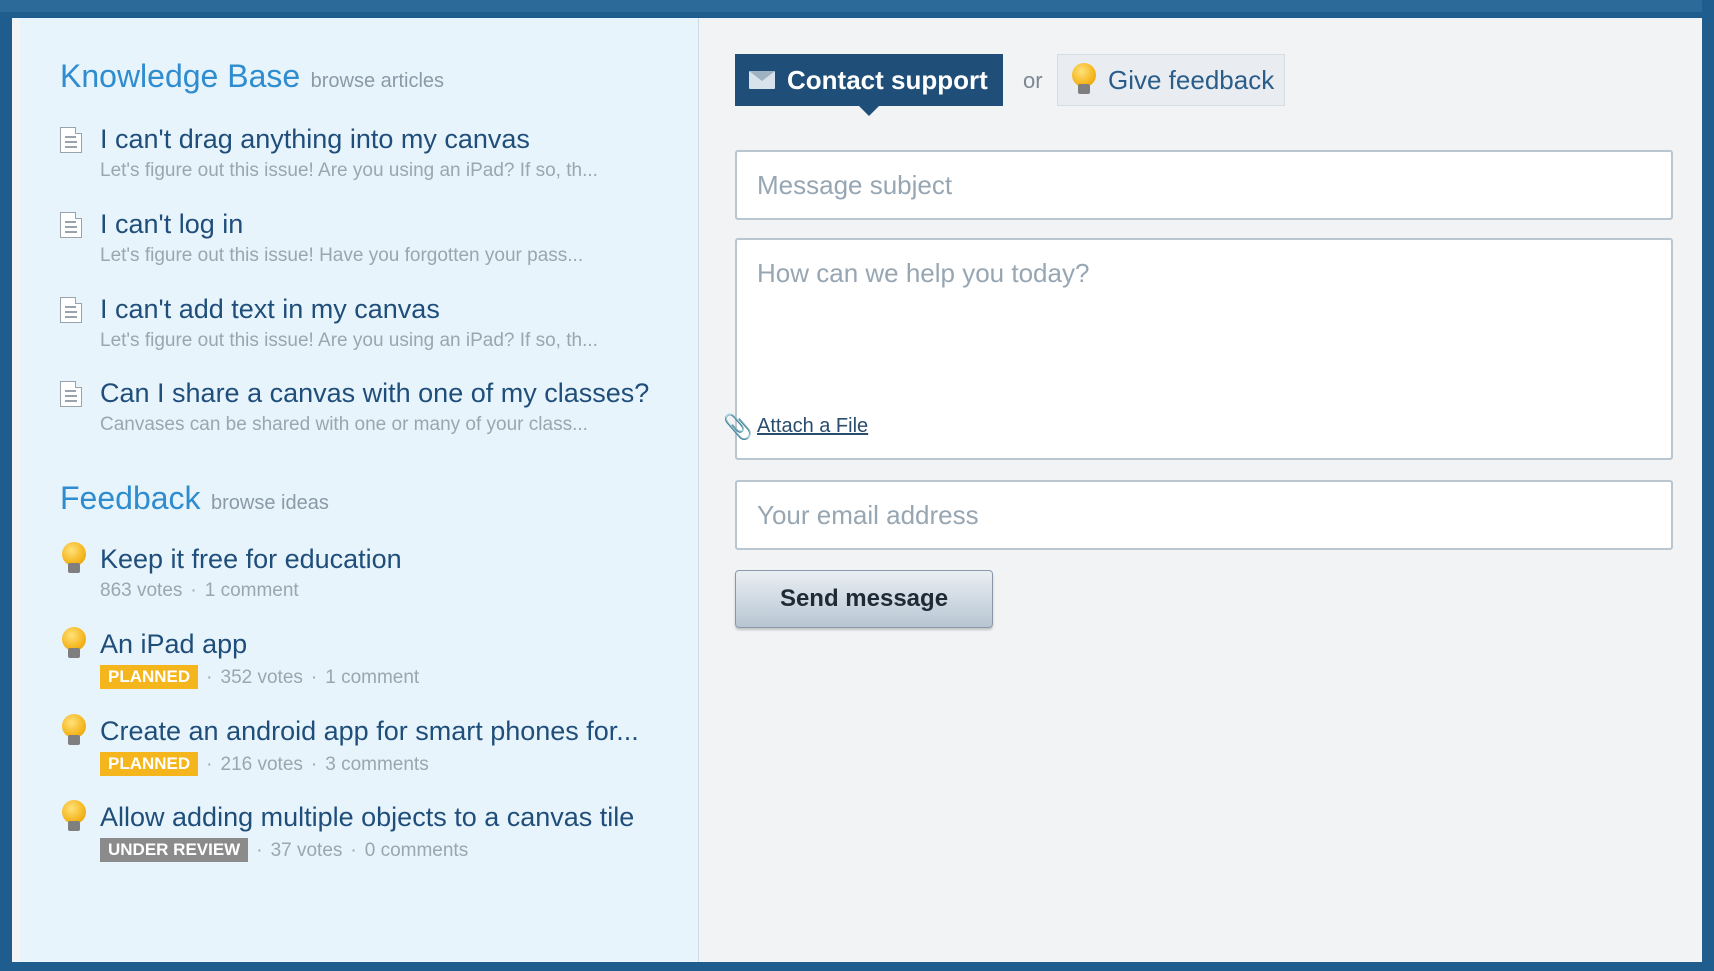  What do you see at coordinates (1033, 80) in the screenshot?
I see `or-separator: or` at bounding box center [1033, 80].